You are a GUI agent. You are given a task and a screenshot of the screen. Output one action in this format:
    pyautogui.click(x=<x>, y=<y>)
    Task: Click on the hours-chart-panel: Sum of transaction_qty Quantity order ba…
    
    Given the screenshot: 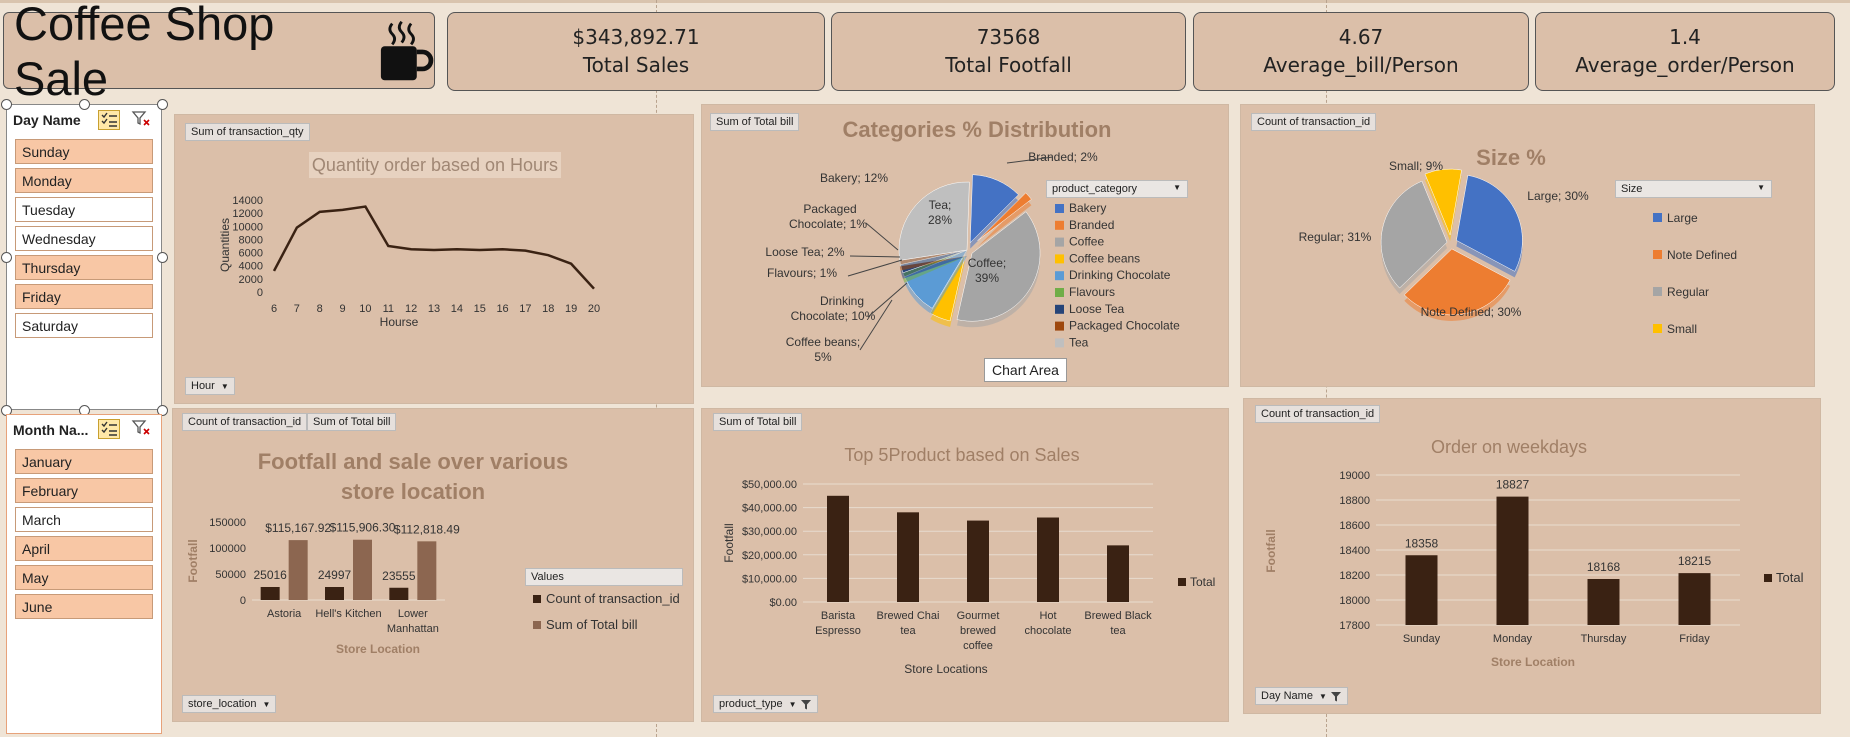 What is the action you would take?
    pyautogui.click(x=434, y=259)
    